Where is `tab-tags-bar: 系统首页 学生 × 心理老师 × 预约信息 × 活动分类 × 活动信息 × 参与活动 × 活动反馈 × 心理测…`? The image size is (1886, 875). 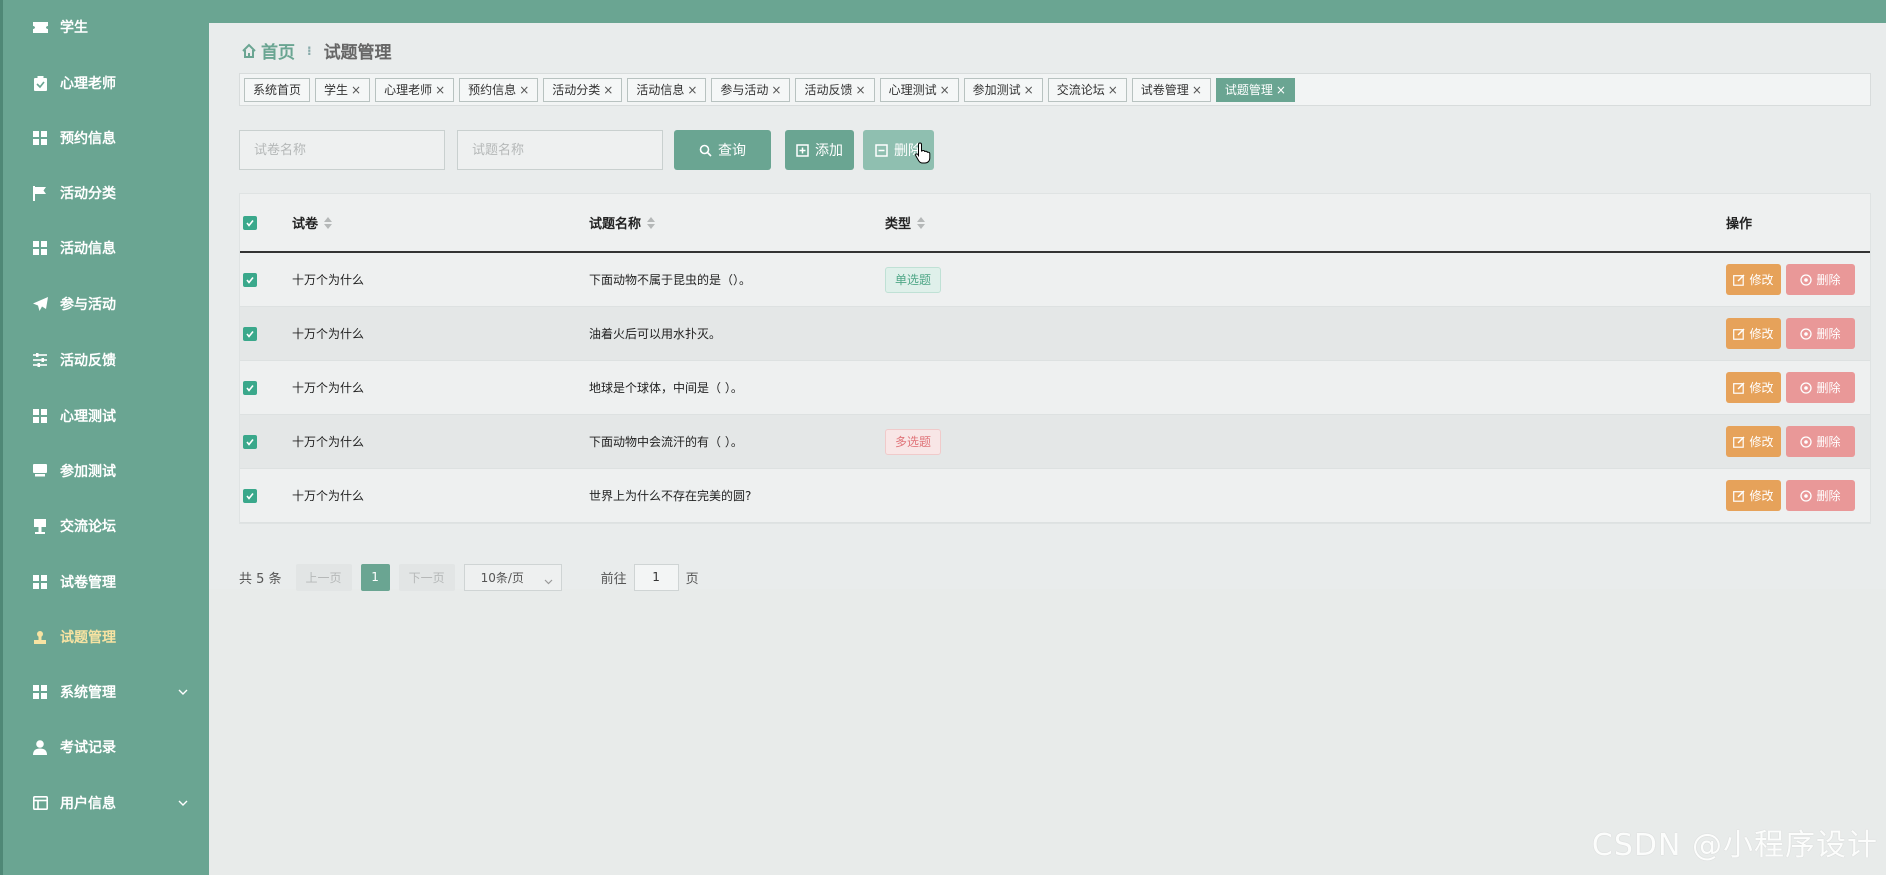 tab-tags-bar: 系统首页 学生 × 心理老师 × 预约信息 × 活动分类 × 活动信息 × 参与活动 × 活动反馈 × 心理测… is located at coordinates (1055, 89).